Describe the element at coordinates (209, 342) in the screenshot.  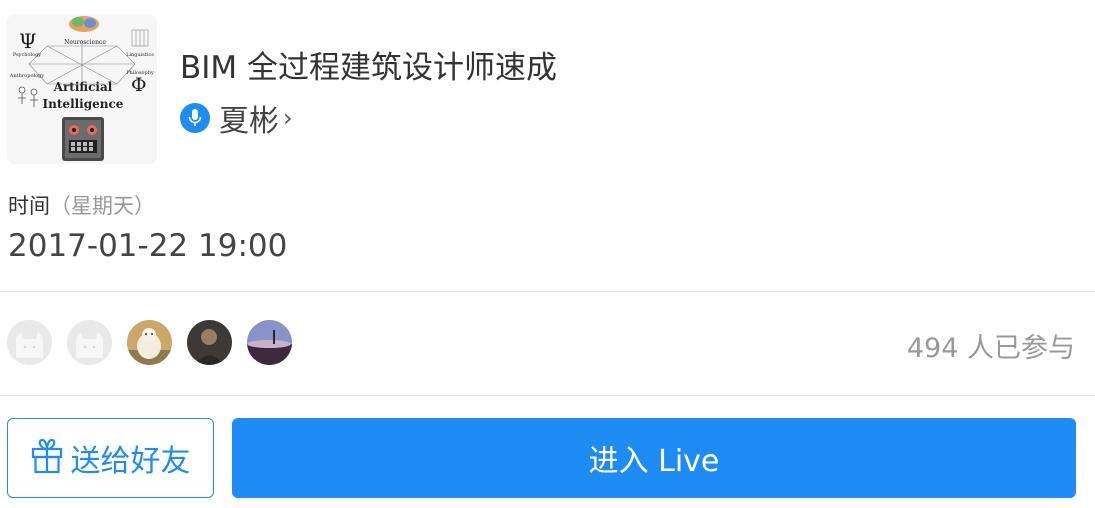
I see `person-avatar` at that location.